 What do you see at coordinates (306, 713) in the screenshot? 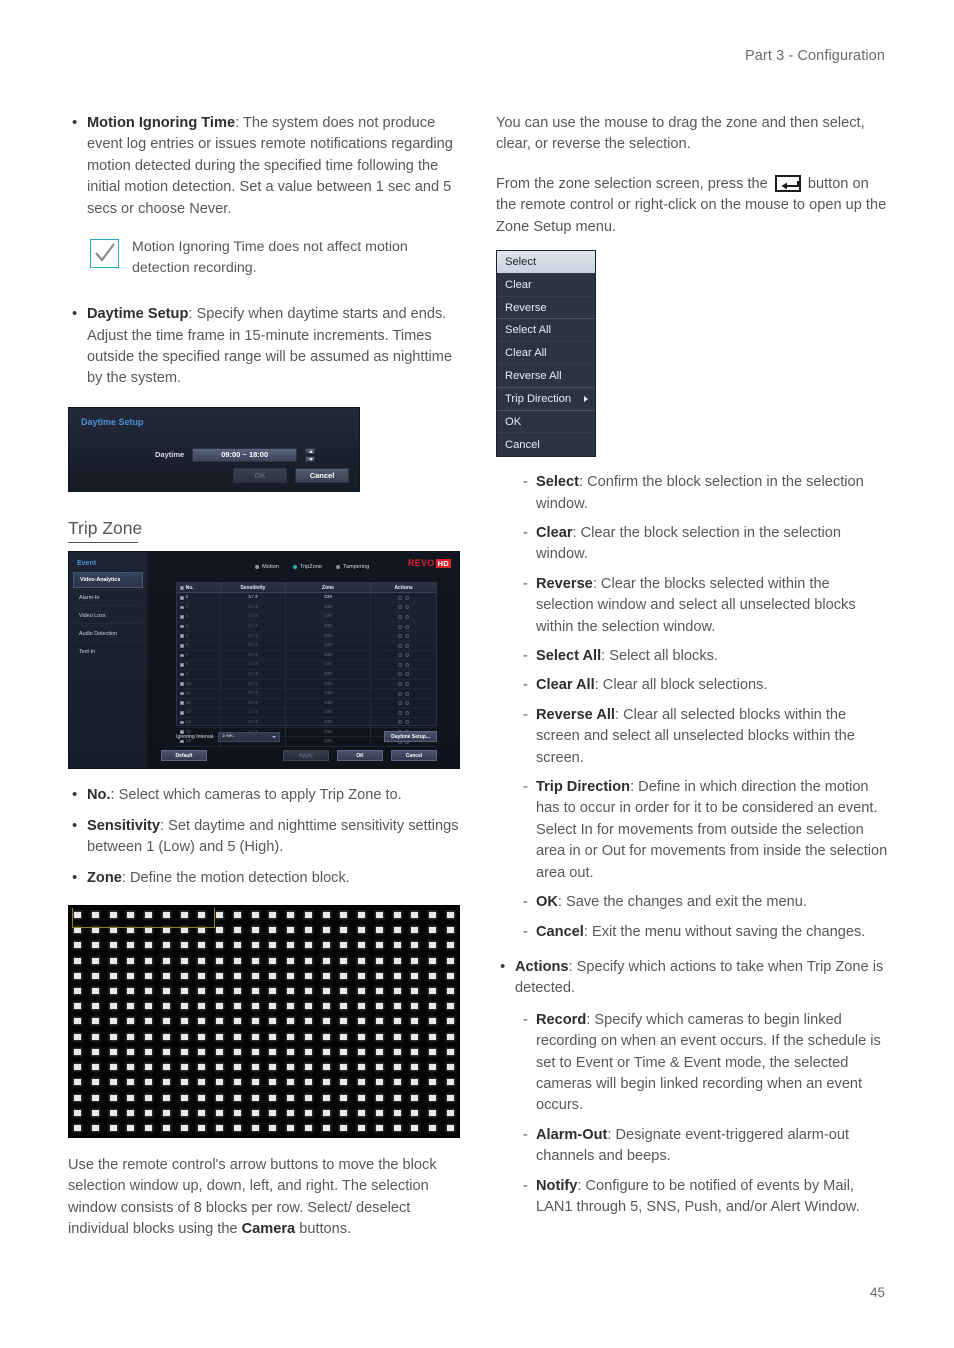
I see `table-row: 13 3 / 3 336` at bounding box center [306, 713].